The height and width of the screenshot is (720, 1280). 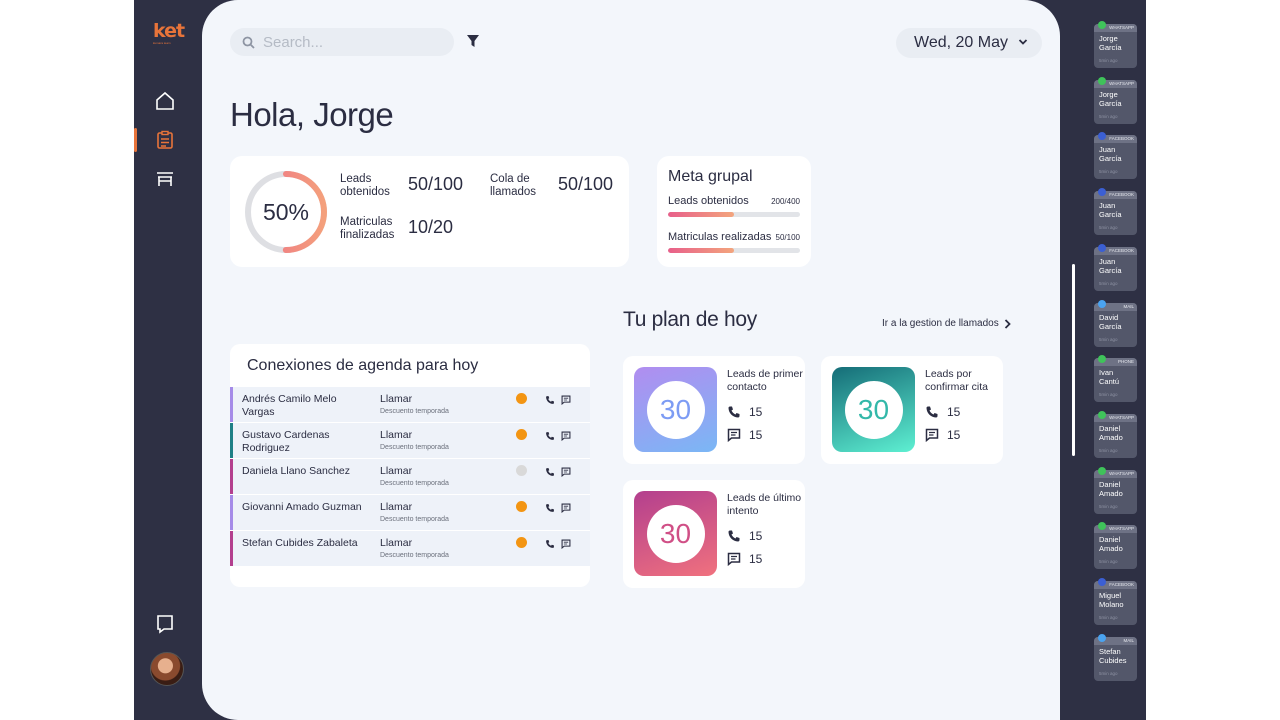 What do you see at coordinates (701, 250) in the screenshot?
I see `goal-bar-fill-enrolments` at bounding box center [701, 250].